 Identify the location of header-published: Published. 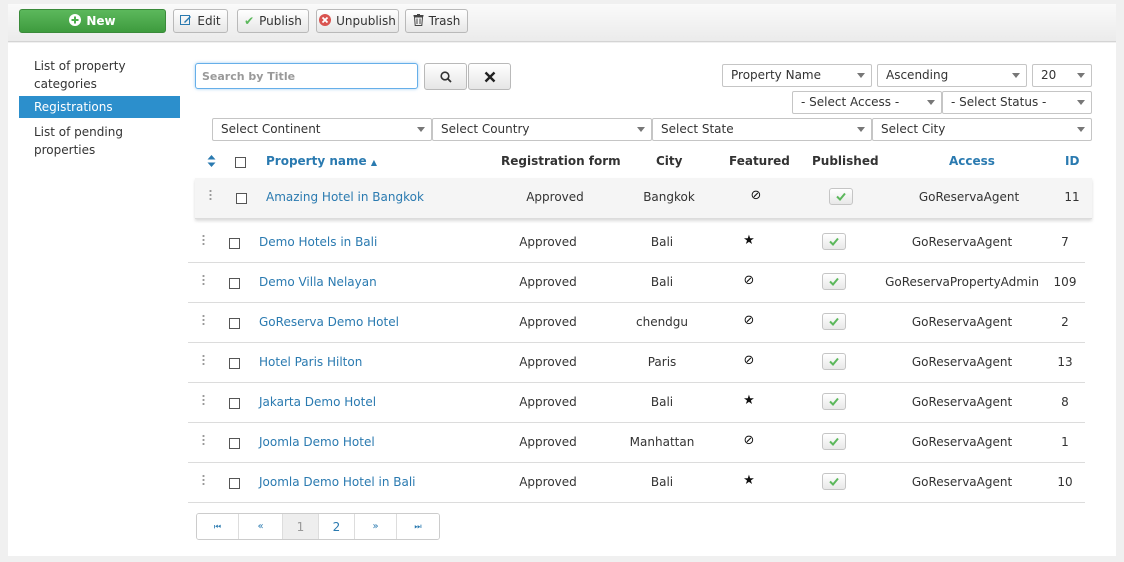
(845, 161).